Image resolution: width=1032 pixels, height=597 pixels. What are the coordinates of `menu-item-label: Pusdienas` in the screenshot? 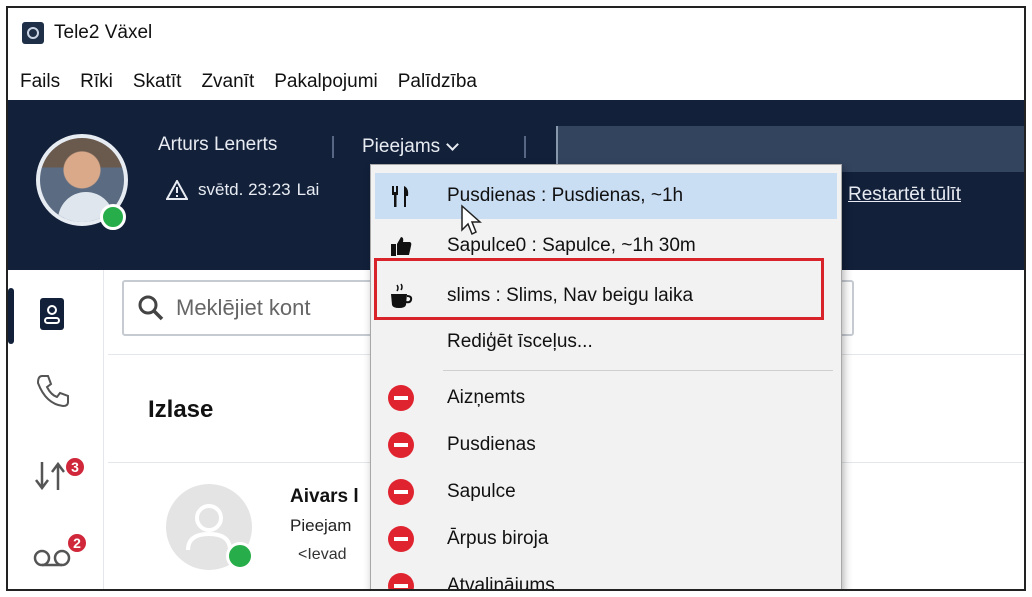 It's located at (491, 444).